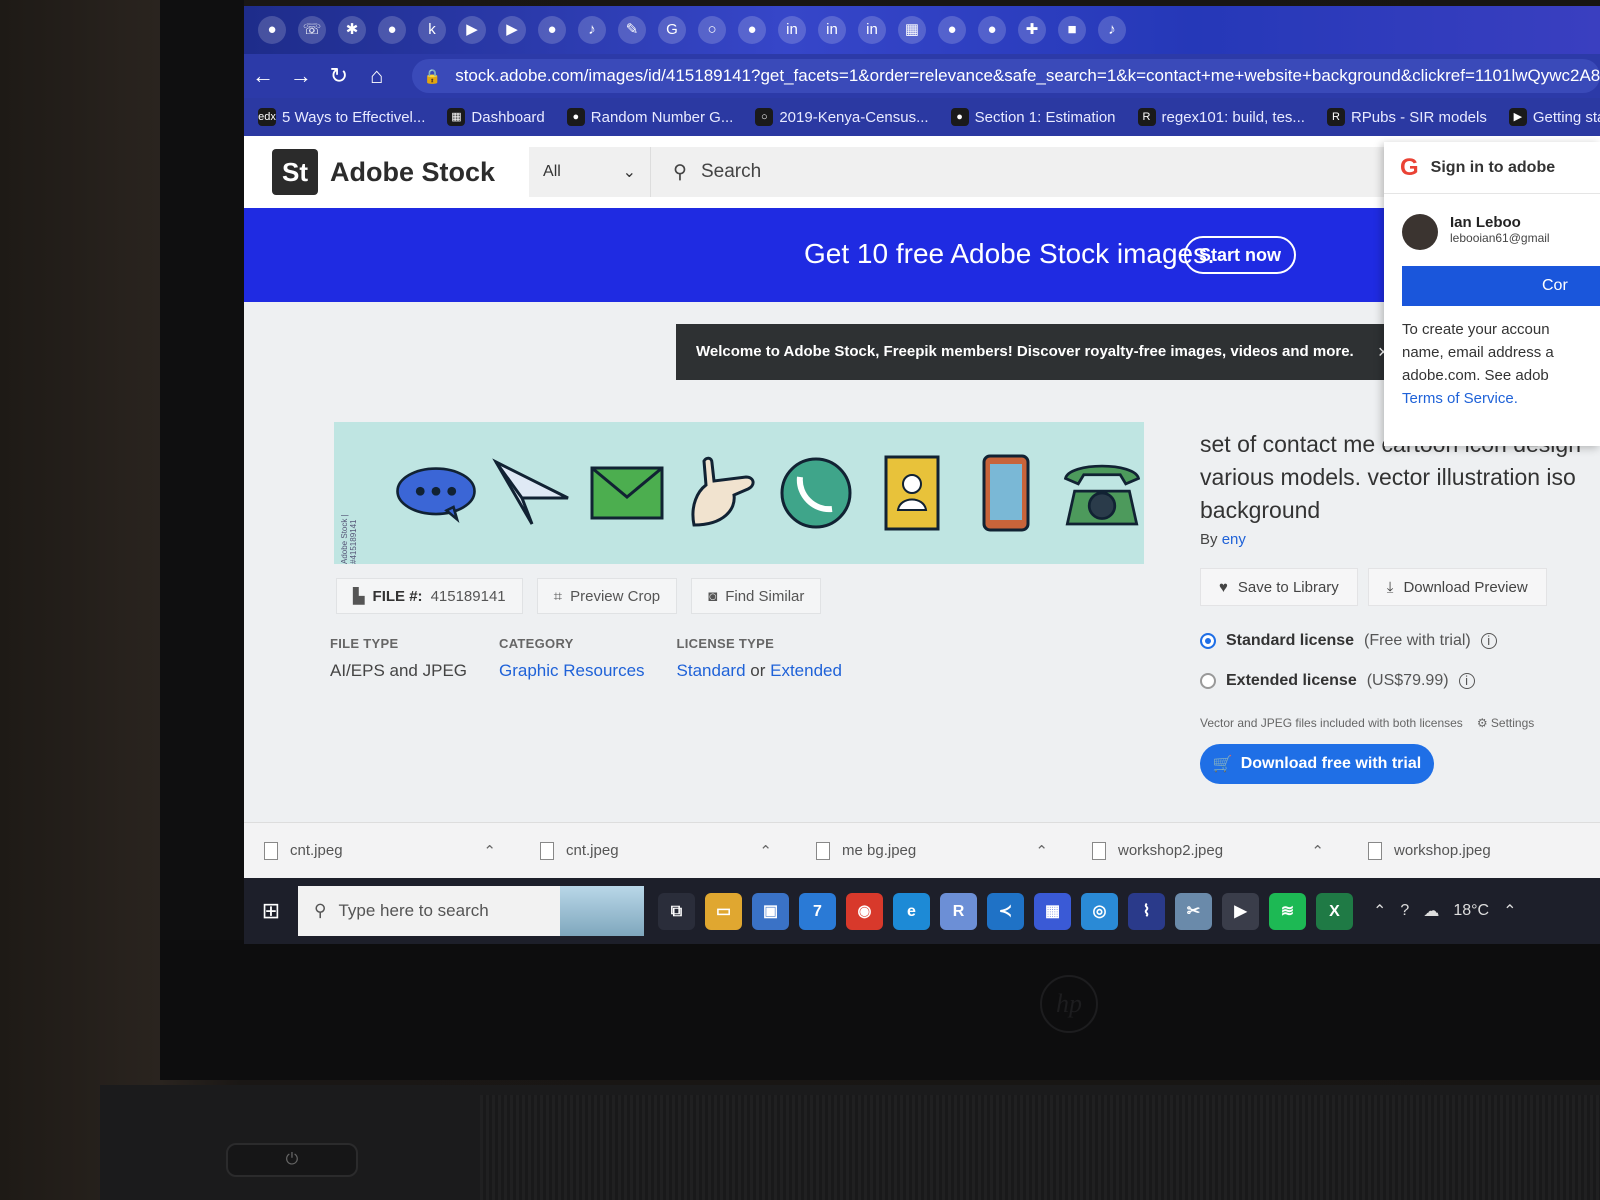 Image resolution: width=1600 pixels, height=1200 pixels. Describe the element at coordinates (496, 117) in the screenshot. I see `bookmark-item: ▦ Dashboard` at that location.